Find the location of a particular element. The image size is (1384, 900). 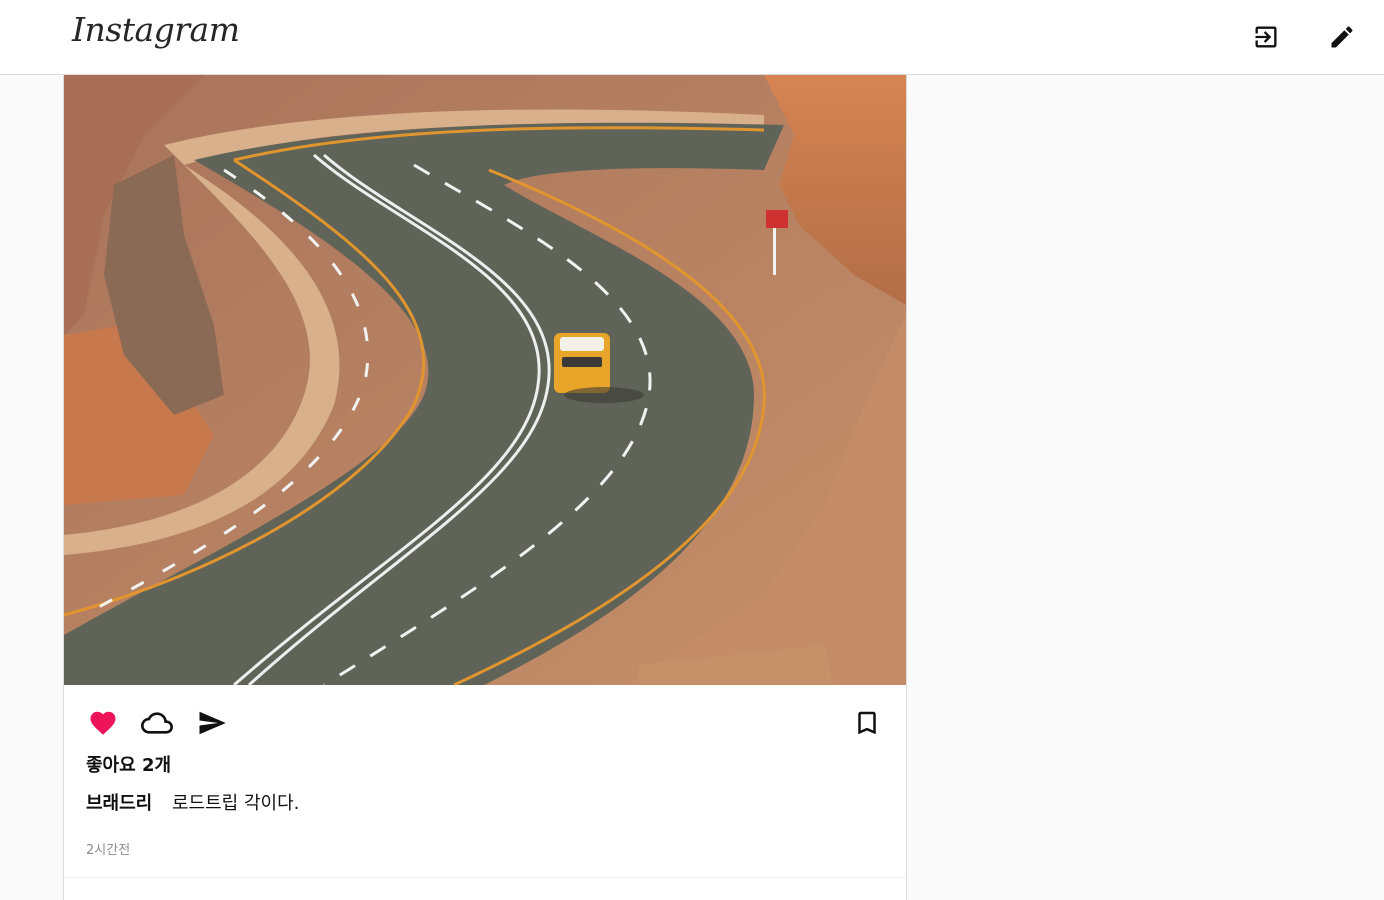

bookmark-icon is located at coordinates (867, 723).